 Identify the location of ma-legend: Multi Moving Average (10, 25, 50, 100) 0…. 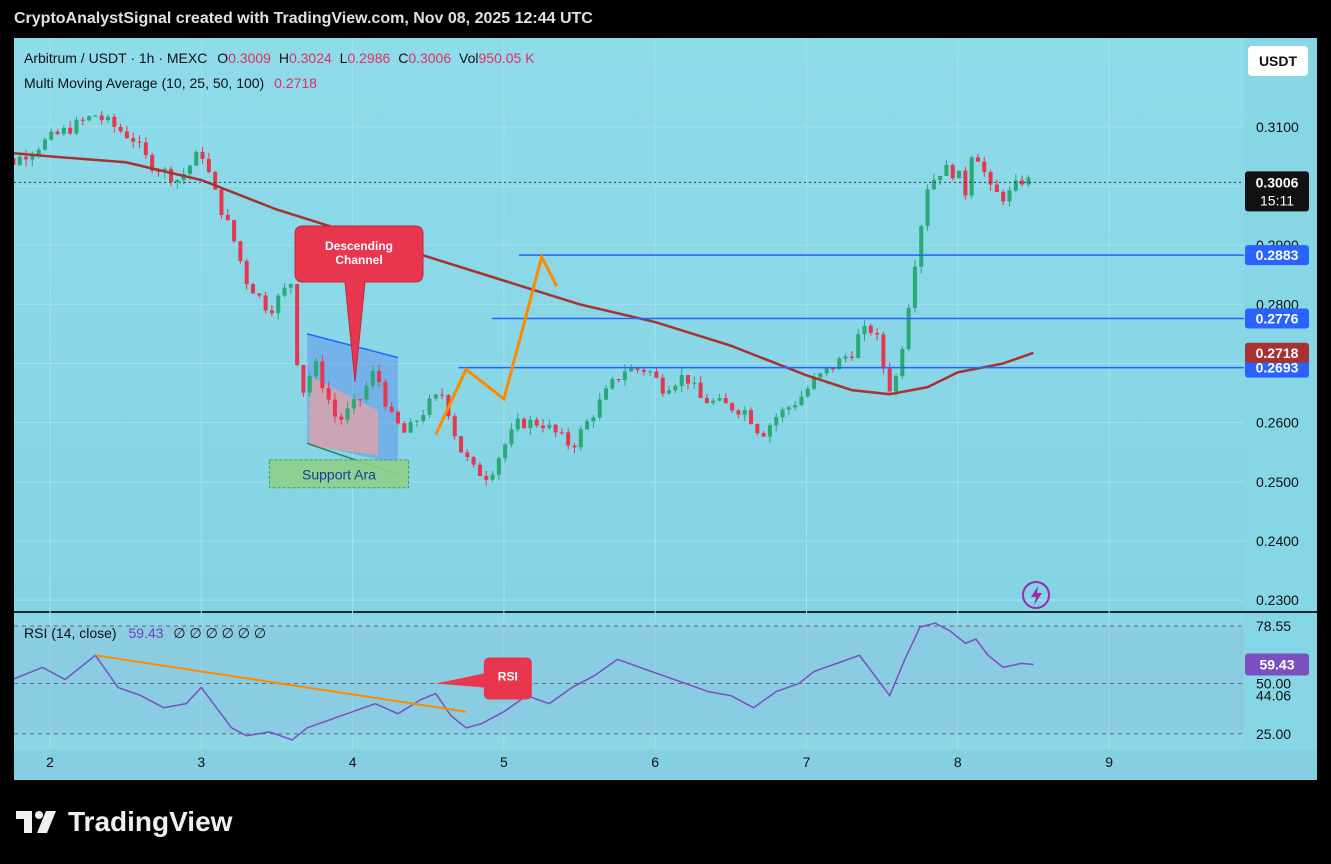
(170, 83).